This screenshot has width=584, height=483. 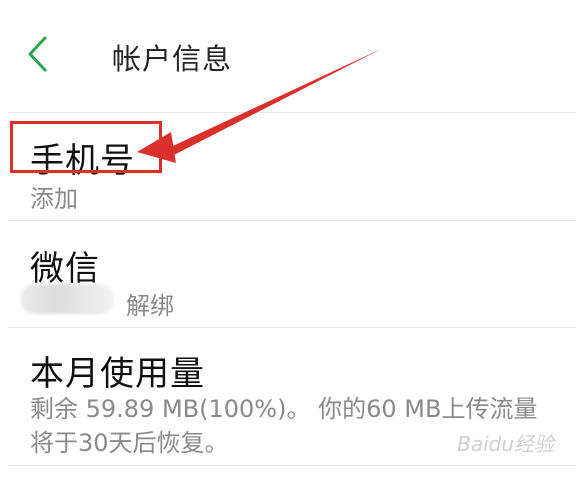 I want to click on annotation-highlight-box, so click(x=86, y=147).